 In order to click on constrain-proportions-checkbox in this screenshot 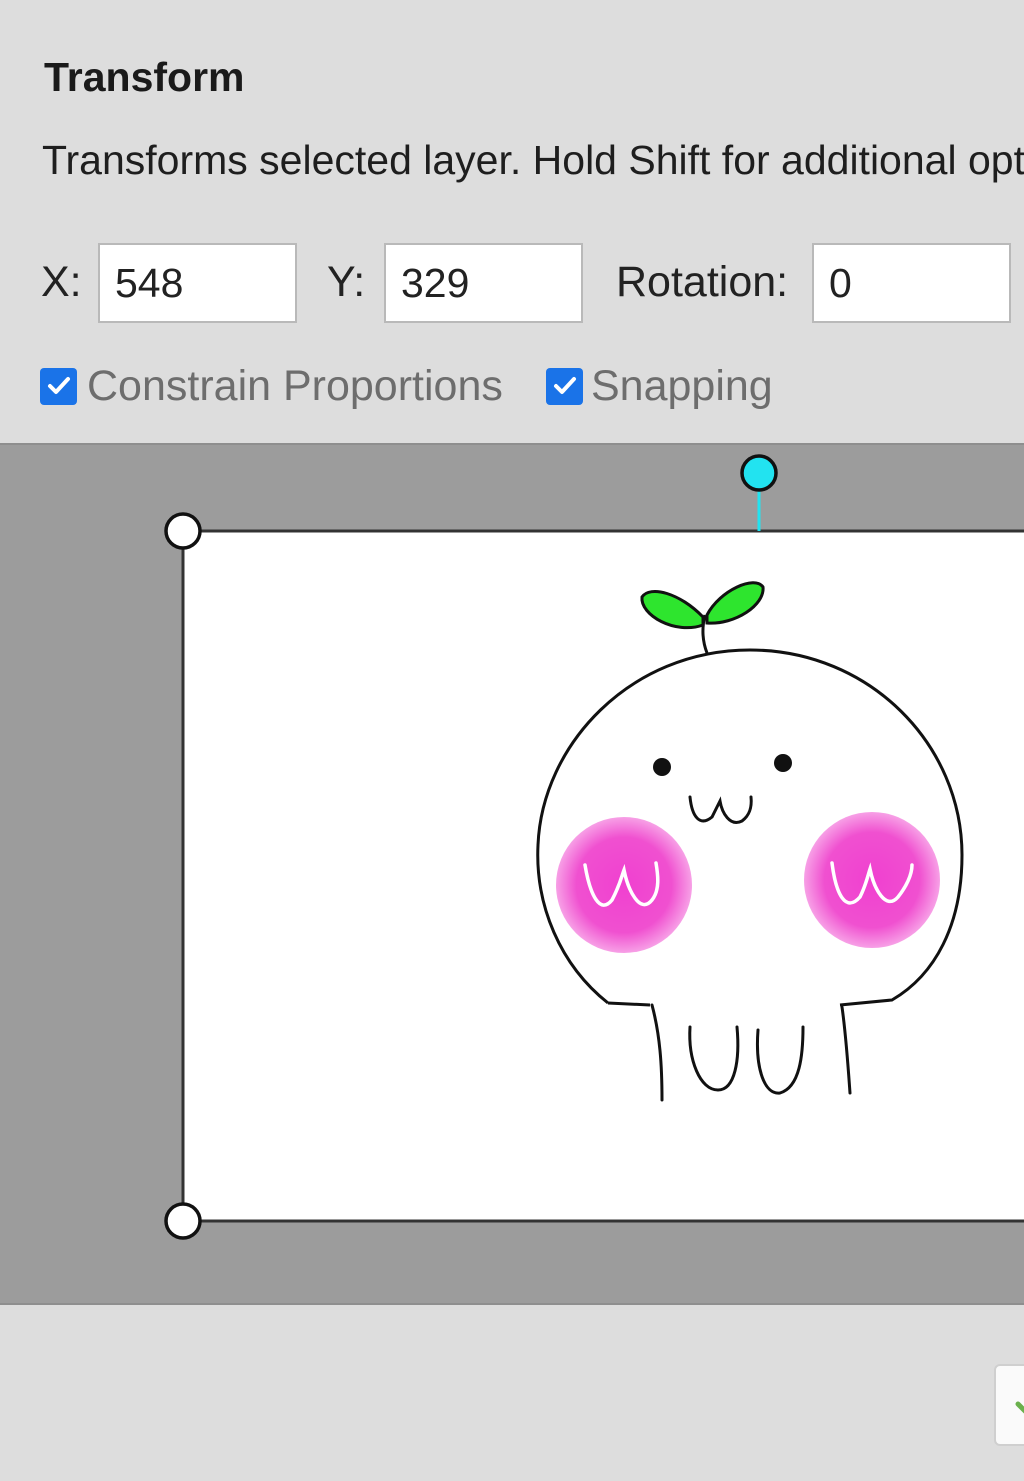, I will do `click(58, 386)`.